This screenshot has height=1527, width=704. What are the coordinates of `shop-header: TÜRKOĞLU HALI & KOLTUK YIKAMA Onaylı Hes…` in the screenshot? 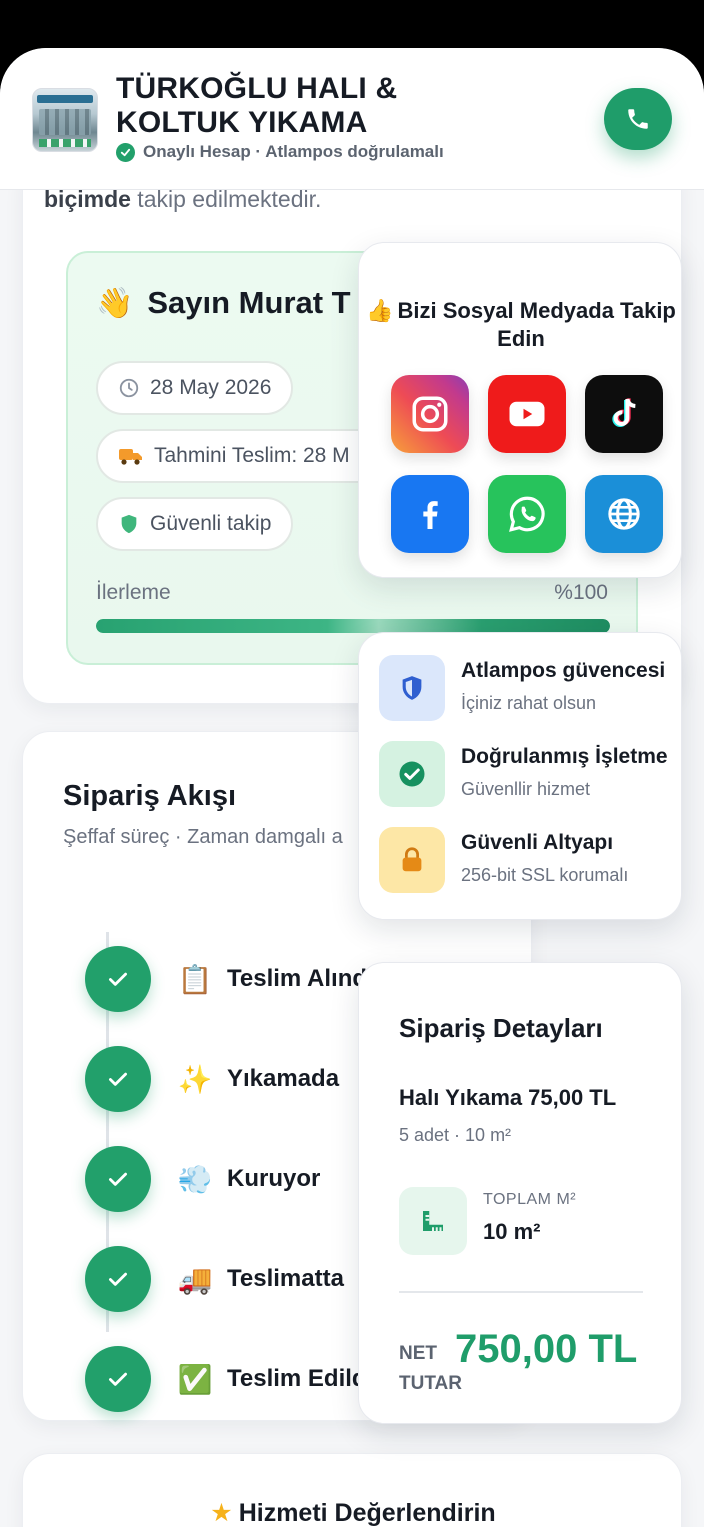 It's located at (352, 119).